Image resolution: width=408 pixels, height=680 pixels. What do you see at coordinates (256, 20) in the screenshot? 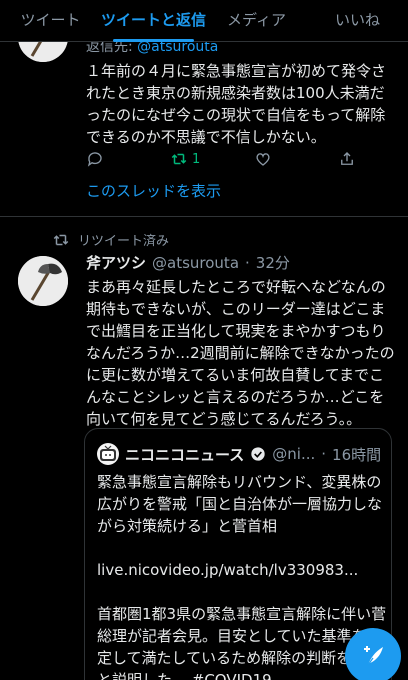
I see `tab-media: メディア` at bounding box center [256, 20].